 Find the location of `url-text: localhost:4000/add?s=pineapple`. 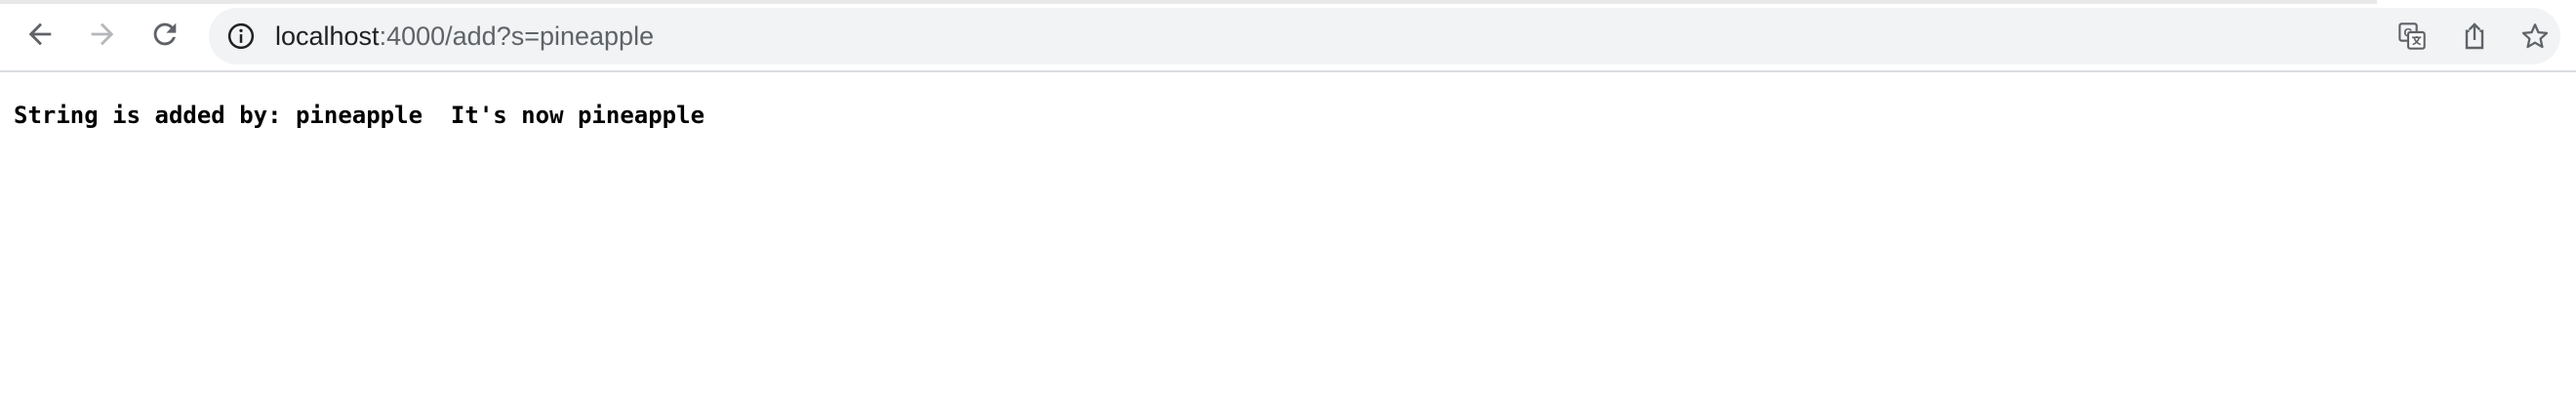

url-text: localhost:4000/add?s=pineapple is located at coordinates (464, 36).